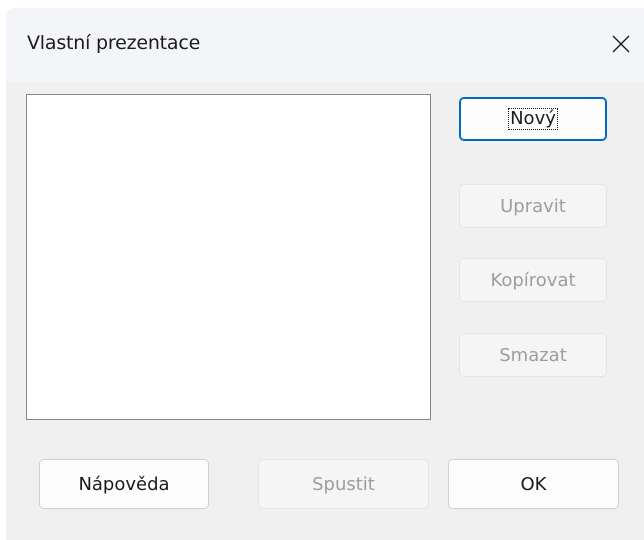 This screenshot has height=540, width=644. I want to click on ok-button: OK, so click(533, 484).